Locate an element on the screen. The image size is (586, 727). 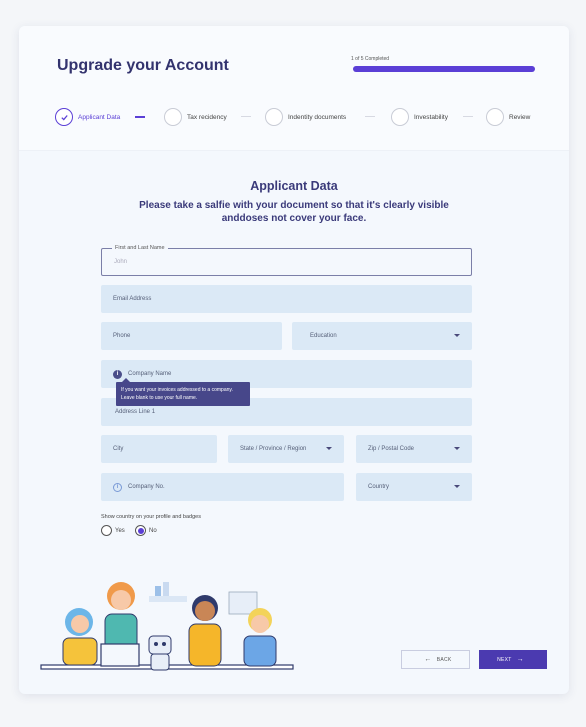
kids-illustration is located at coordinates (167, 626).